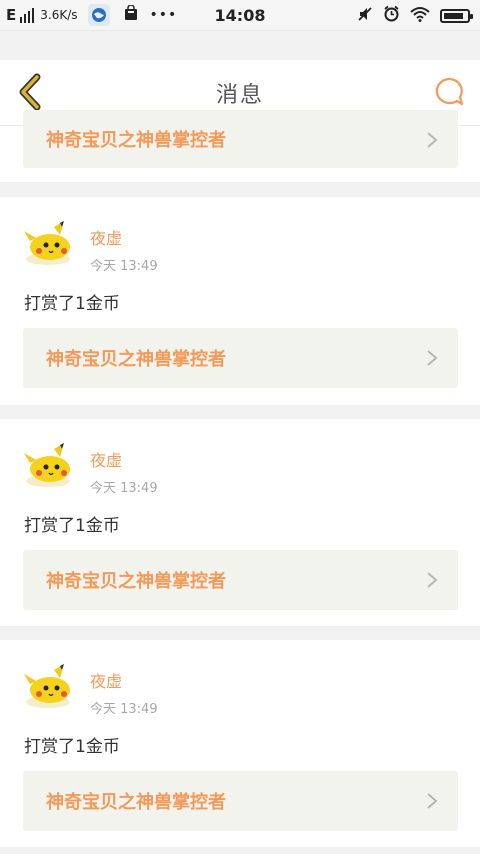 The width and height of the screenshot is (480, 854). I want to click on back-button, so click(30, 92).